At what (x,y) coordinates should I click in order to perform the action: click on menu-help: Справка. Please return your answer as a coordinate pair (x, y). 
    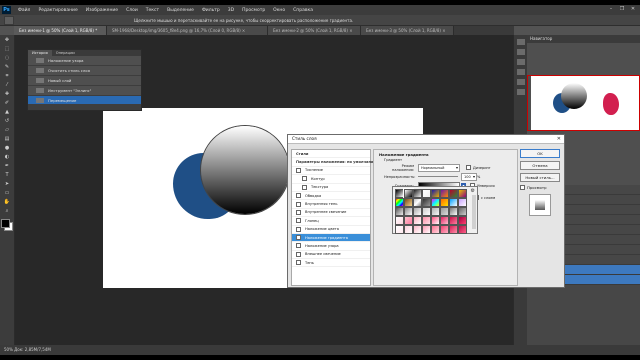
    Looking at the image, I should click on (303, 10).